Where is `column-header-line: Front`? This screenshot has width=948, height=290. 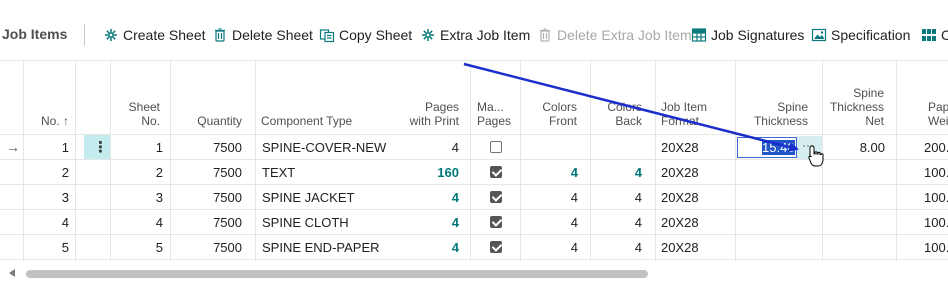 column-header-line: Front is located at coordinates (562, 121).